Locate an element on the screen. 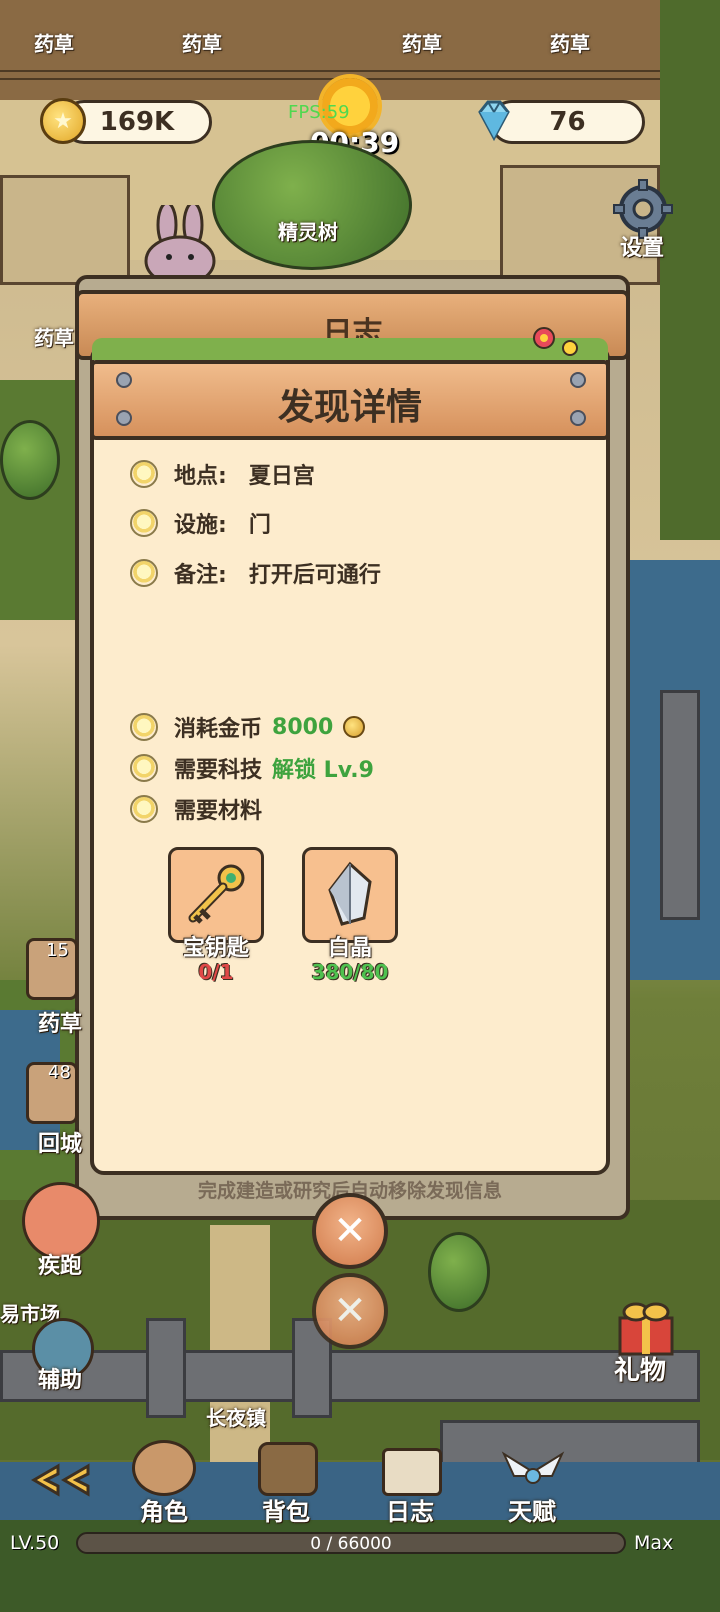  crystal-icon is located at coordinates (350, 893).